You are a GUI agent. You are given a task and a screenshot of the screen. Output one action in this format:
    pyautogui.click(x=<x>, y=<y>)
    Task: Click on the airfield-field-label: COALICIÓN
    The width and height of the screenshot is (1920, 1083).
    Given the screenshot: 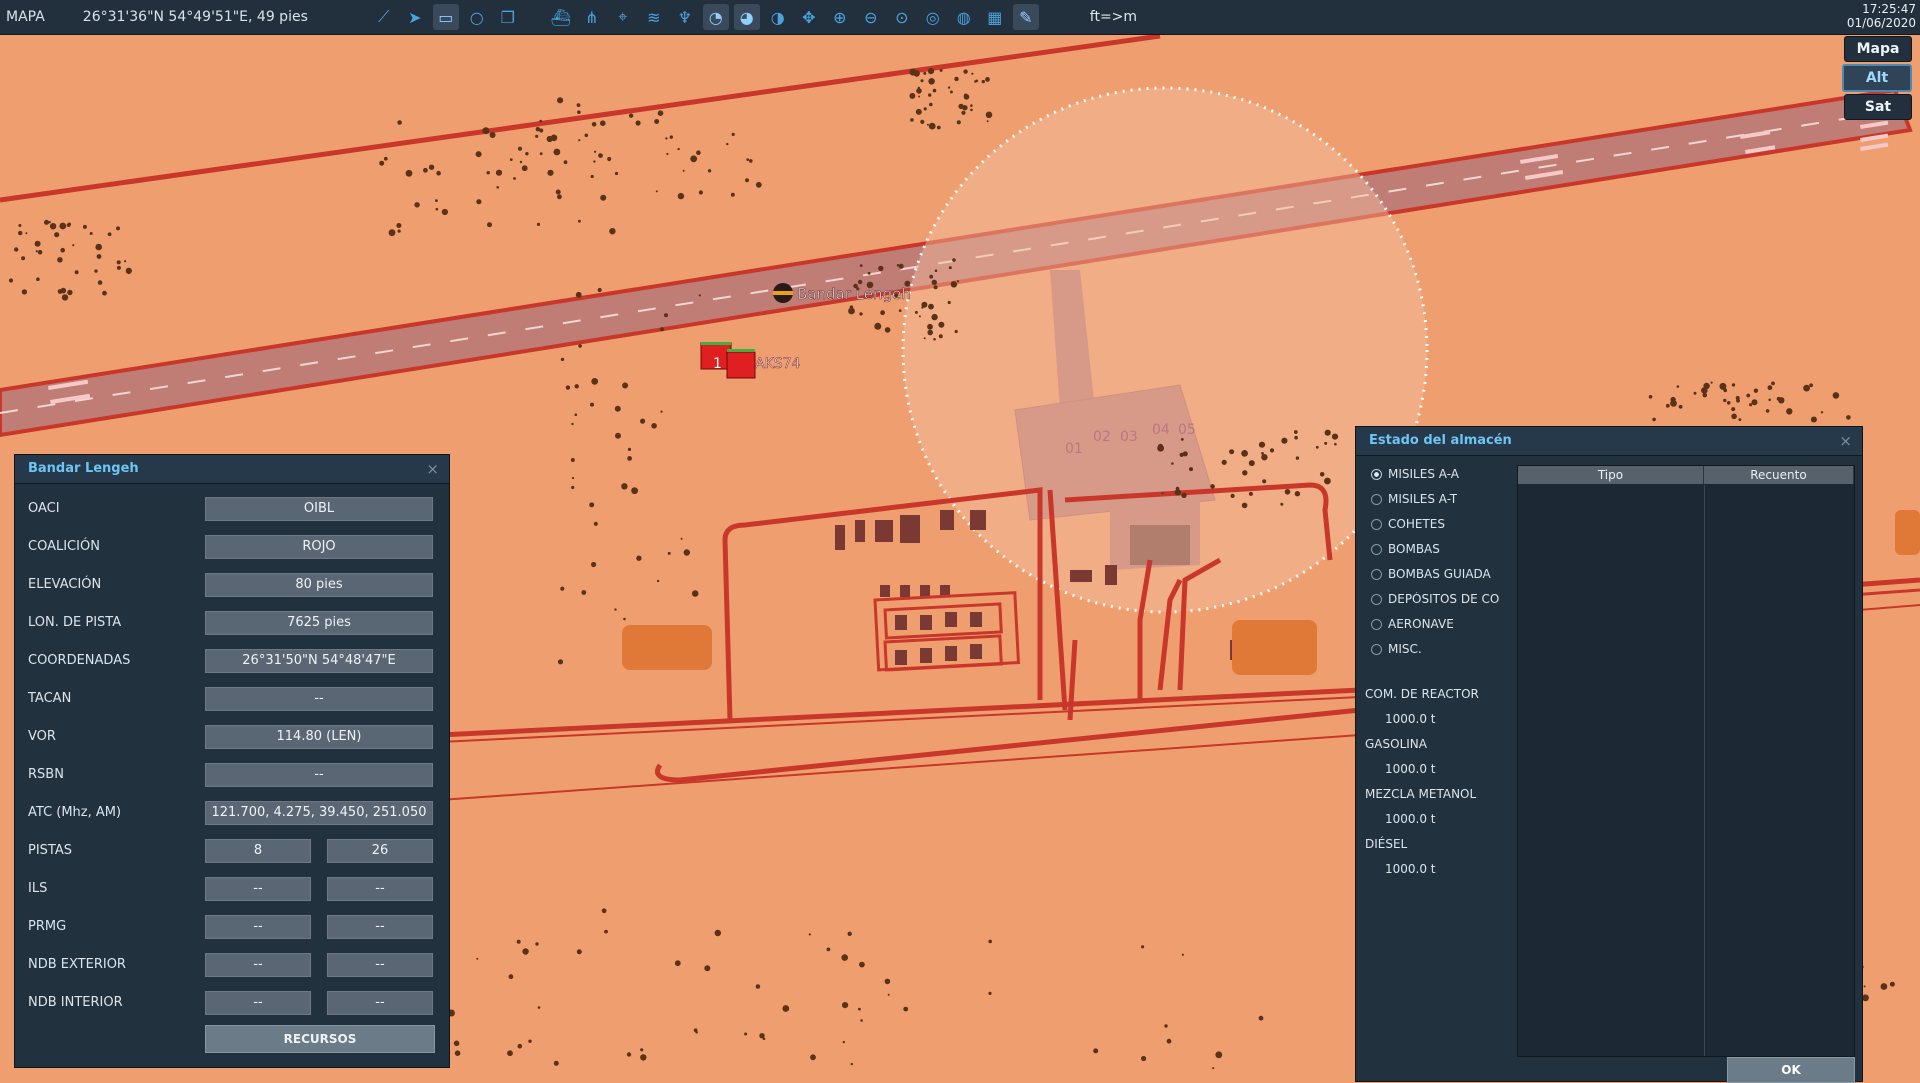 What is the action you would take?
    pyautogui.click(x=64, y=546)
    